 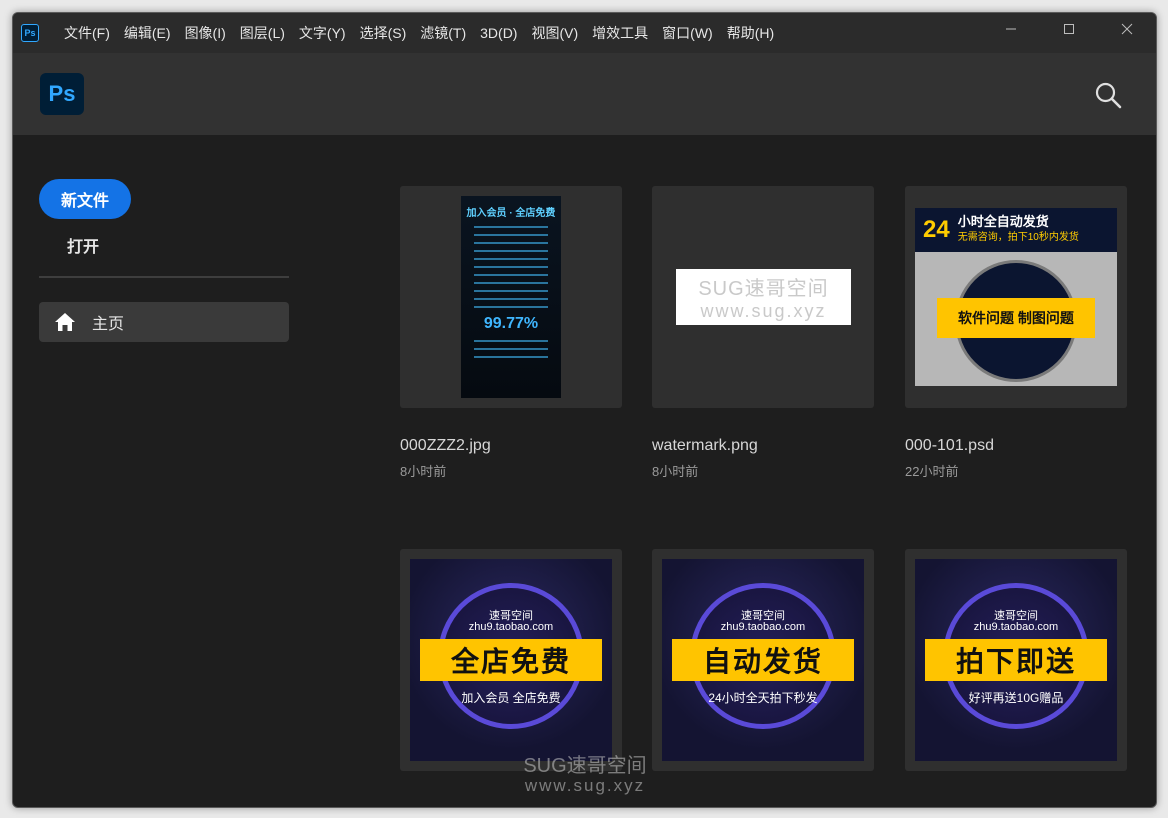 I want to click on badge-image: 24 小时全自动发货 无需咨询，拍下10秒内发货 软件问题 制图问题, so click(x=1016, y=297).